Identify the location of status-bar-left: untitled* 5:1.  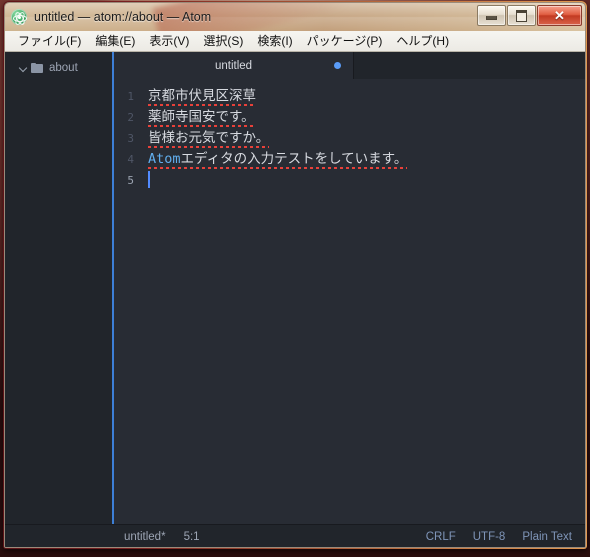
(275, 537).